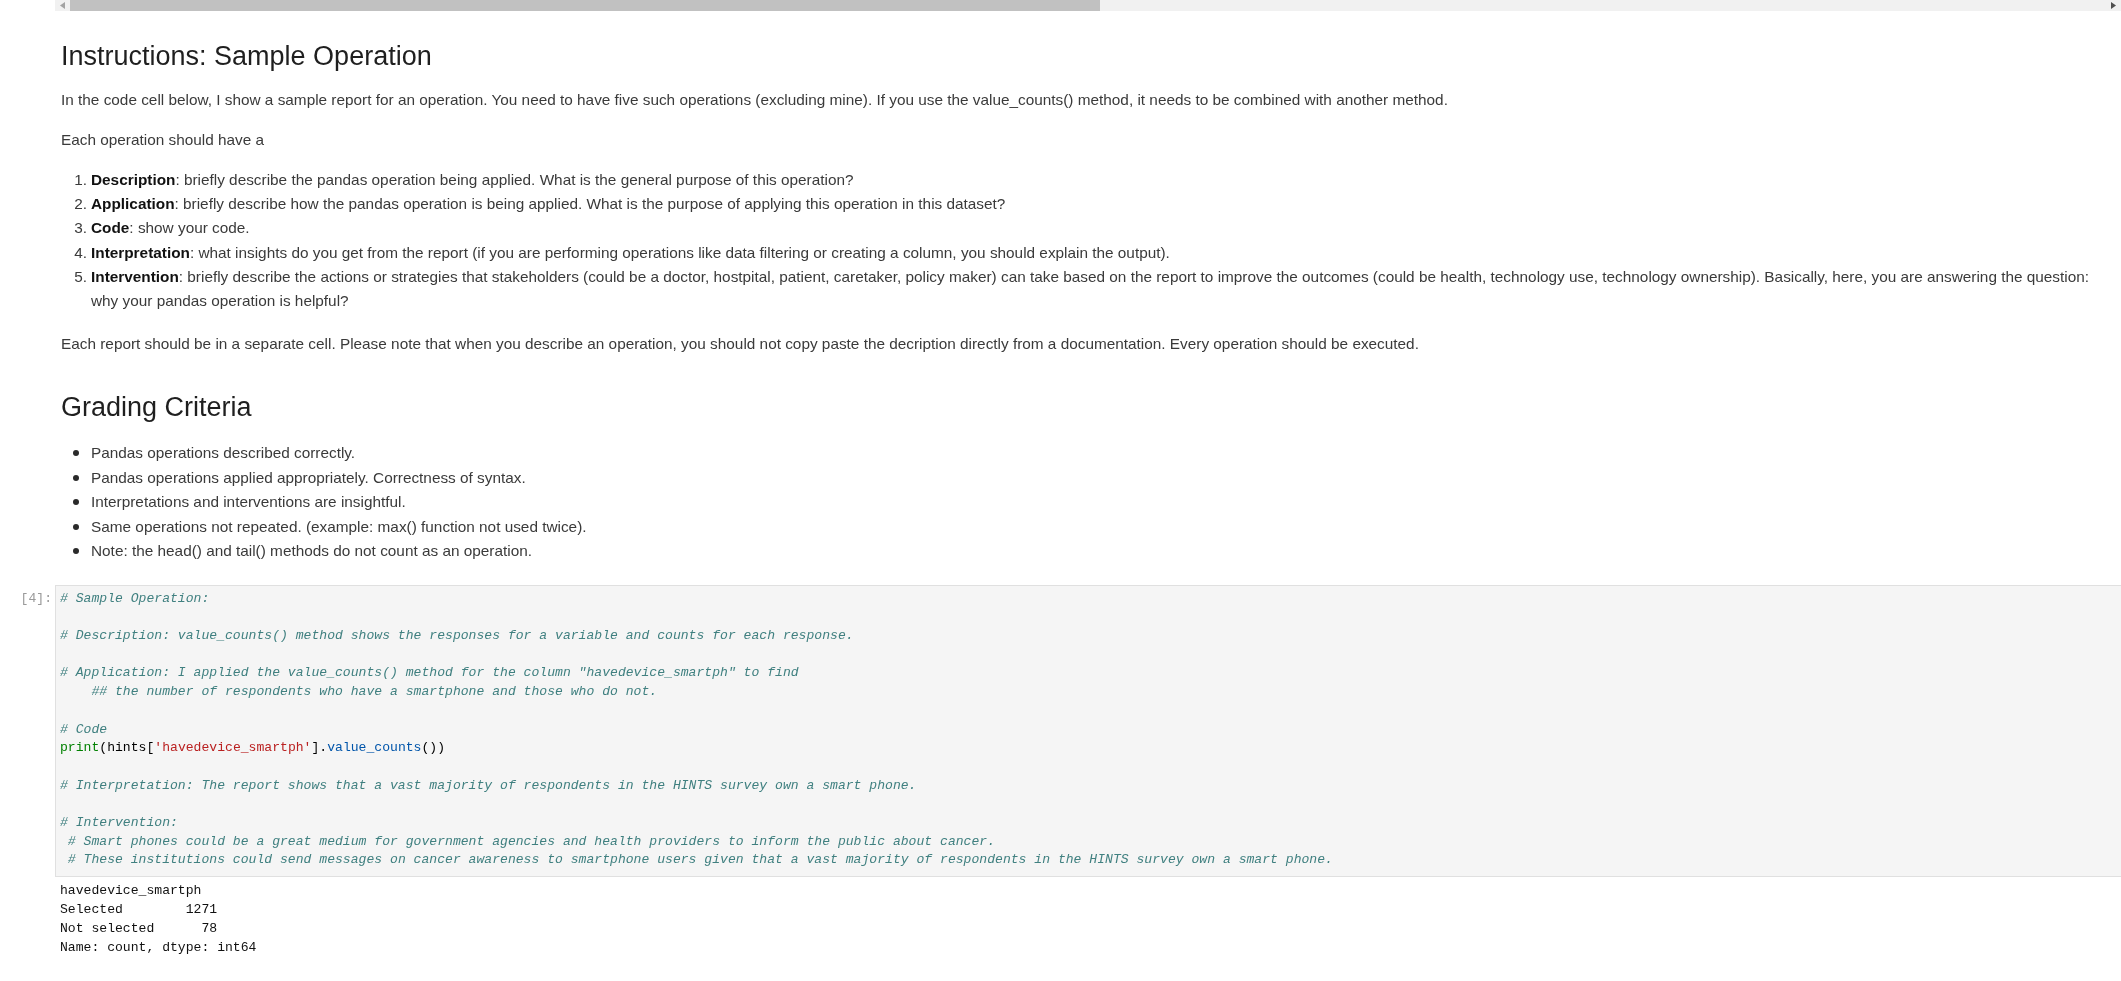  What do you see at coordinates (139, 929) in the screenshot?
I see `output-line: Not selected 78` at bounding box center [139, 929].